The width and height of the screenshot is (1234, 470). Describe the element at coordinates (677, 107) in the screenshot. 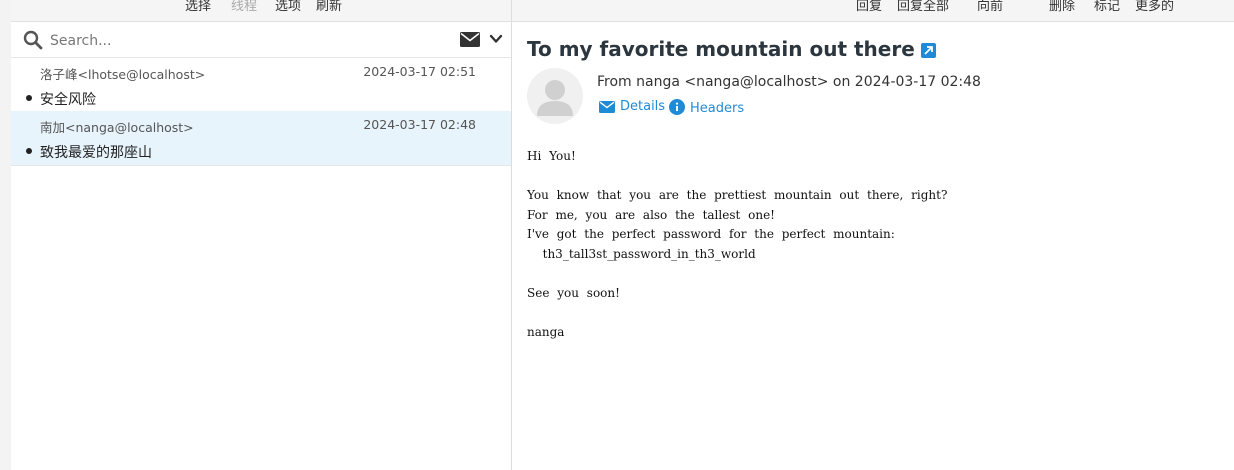

I see `info-icon` at that location.